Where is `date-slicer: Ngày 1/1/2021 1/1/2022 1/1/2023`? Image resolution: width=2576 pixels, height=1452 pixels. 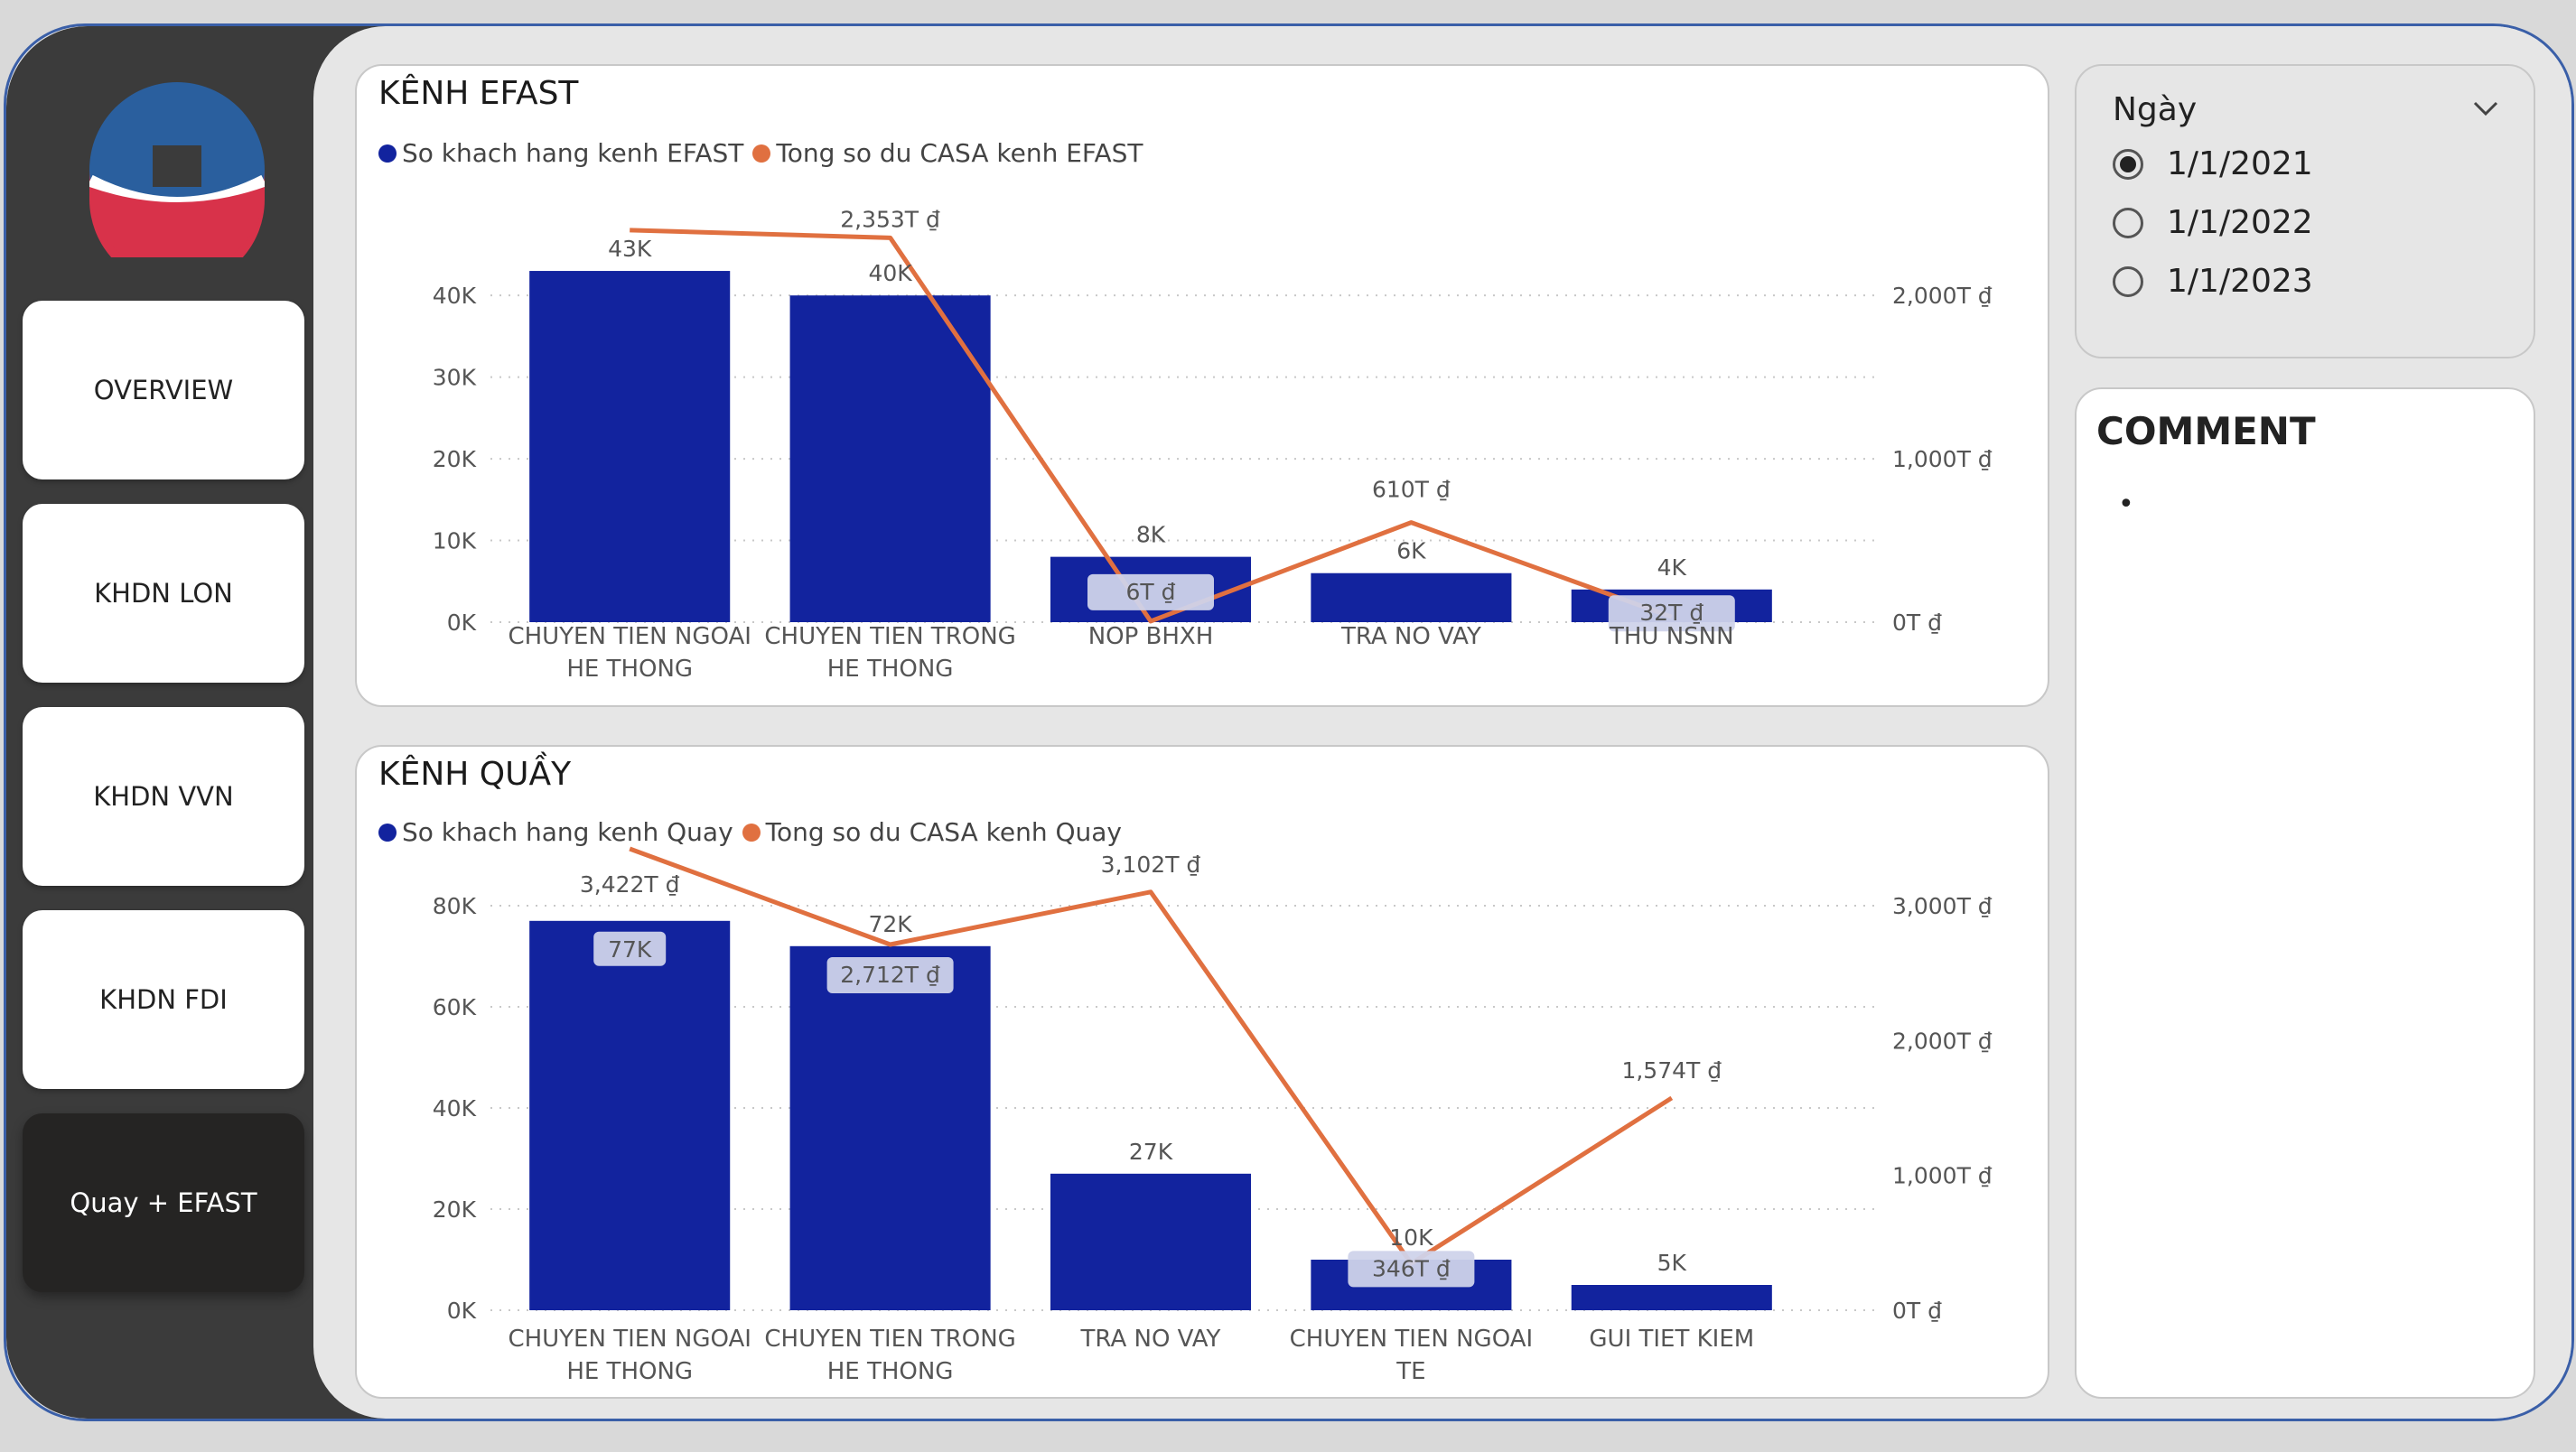
date-slicer: Ngày 1/1/2021 1/1/2022 1/1/2023 is located at coordinates (2305, 211).